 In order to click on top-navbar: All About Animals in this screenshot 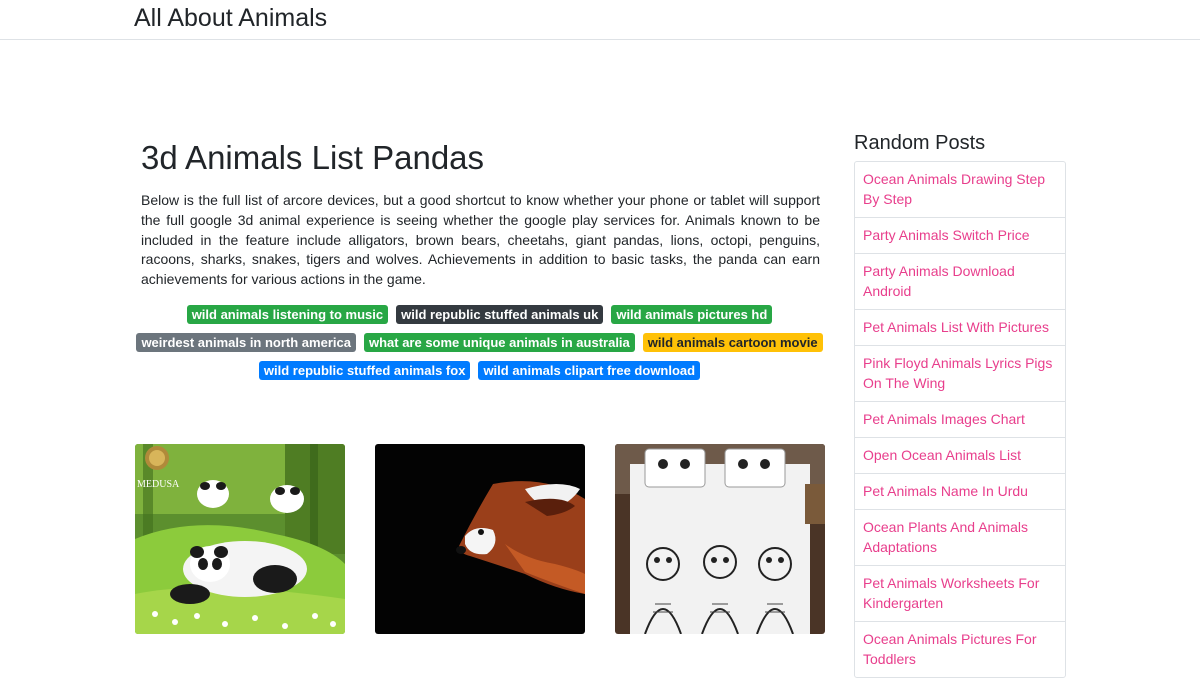, I will do `click(600, 20)`.